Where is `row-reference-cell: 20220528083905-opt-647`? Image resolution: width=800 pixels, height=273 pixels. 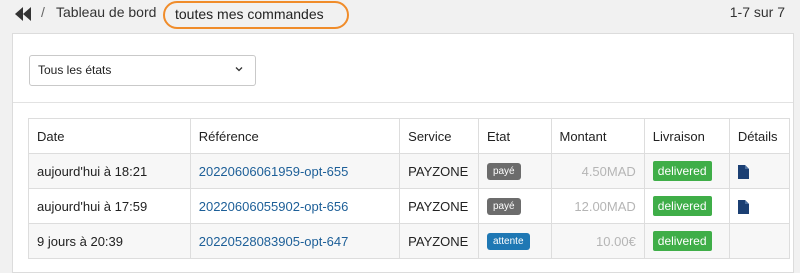
row-reference-cell: 20220528083905-opt-647 is located at coordinates (295, 241).